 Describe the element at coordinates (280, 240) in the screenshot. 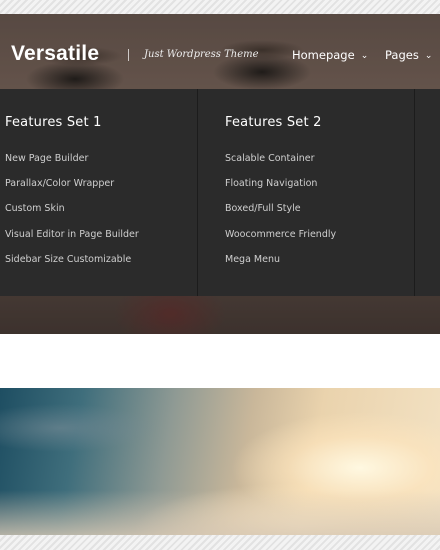

I see `menu-link-woocommerce-friendly: Woocommerce Friendly` at that location.